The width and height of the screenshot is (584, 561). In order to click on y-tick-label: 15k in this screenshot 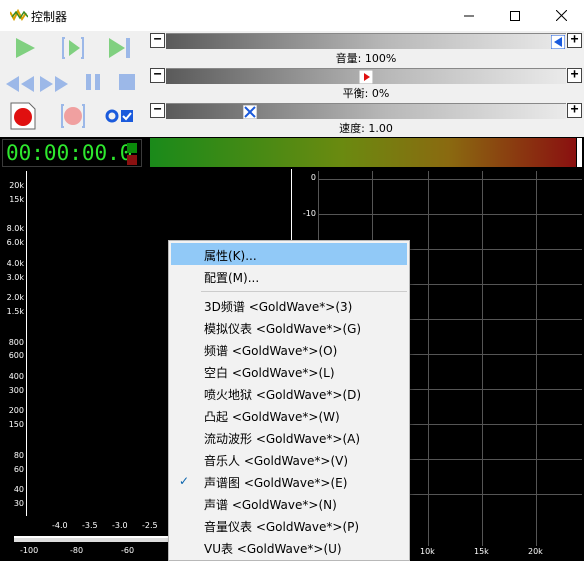, I will do `click(16, 199)`.